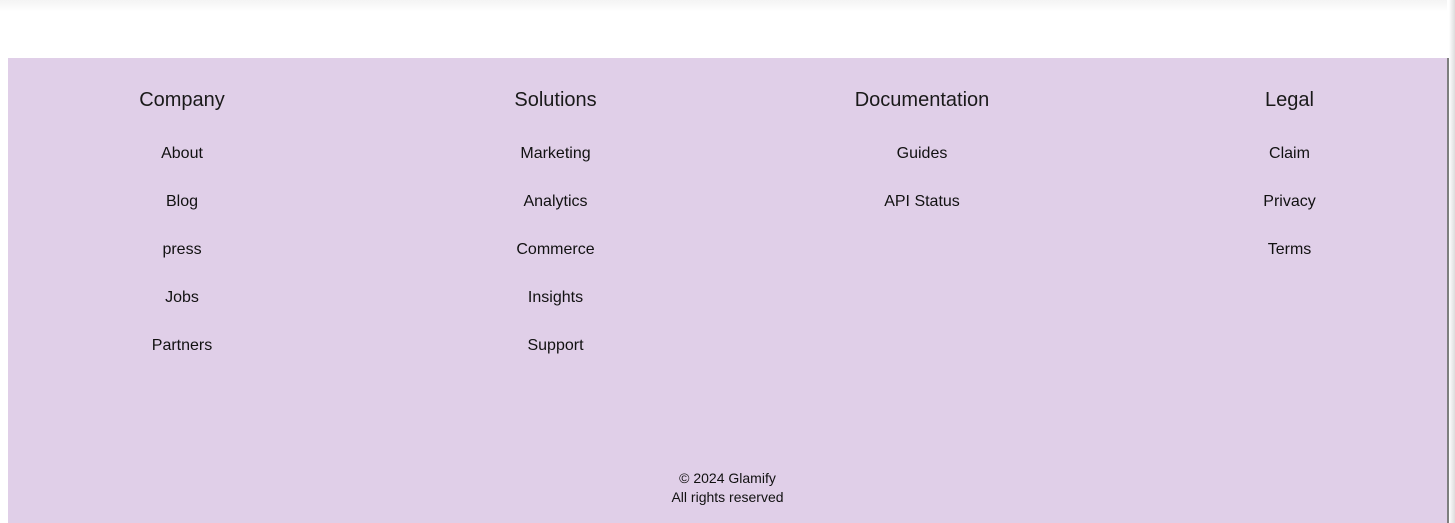 The width and height of the screenshot is (1455, 523). I want to click on top-shade, so click(723, 6).